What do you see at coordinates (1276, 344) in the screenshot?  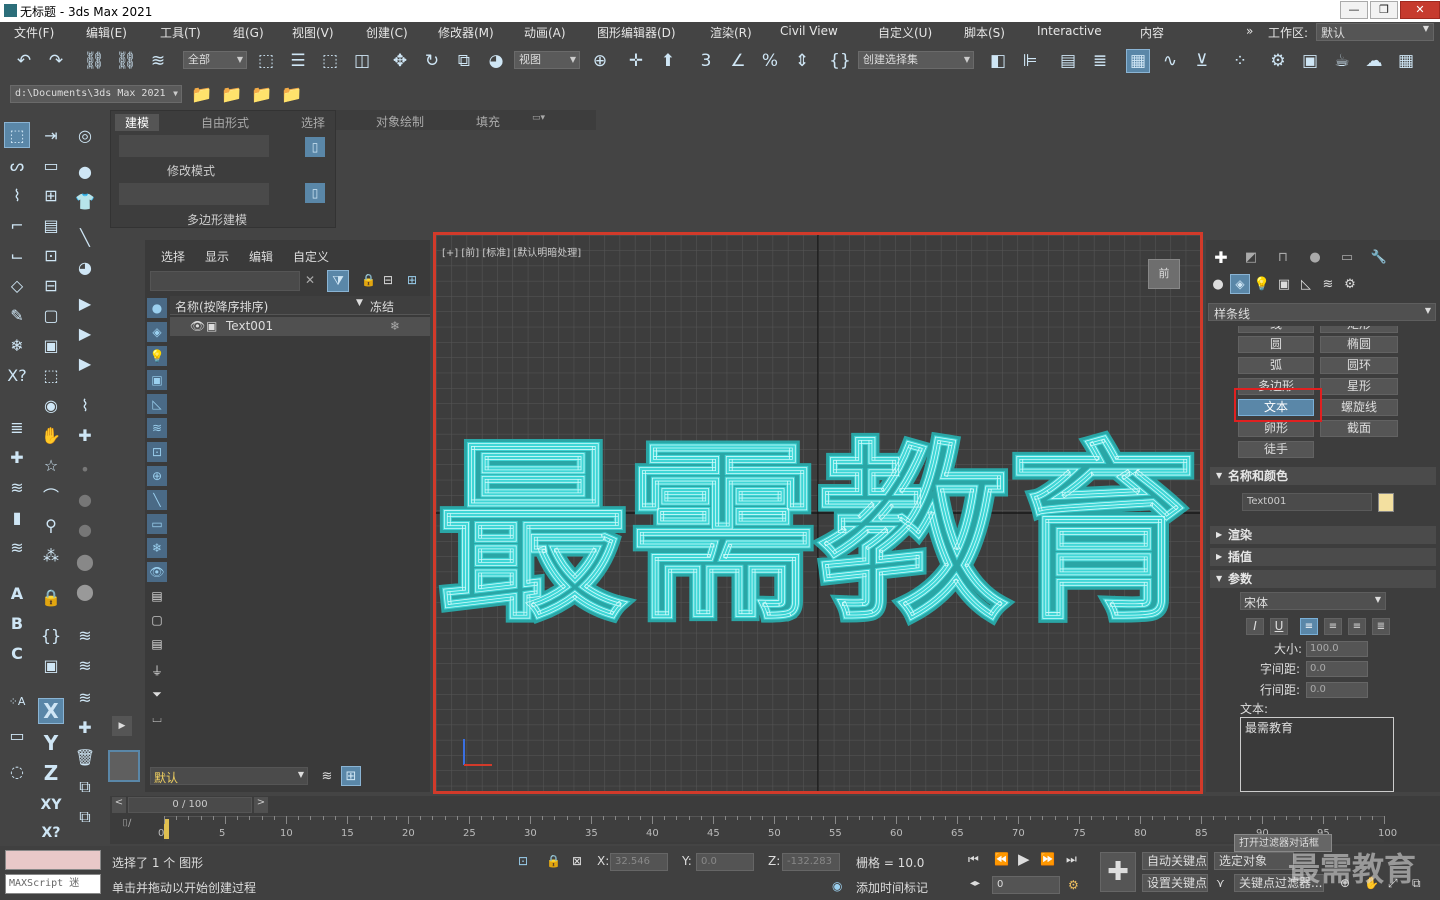 I see `btn-circle: 圆` at bounding box center [1276, 344].